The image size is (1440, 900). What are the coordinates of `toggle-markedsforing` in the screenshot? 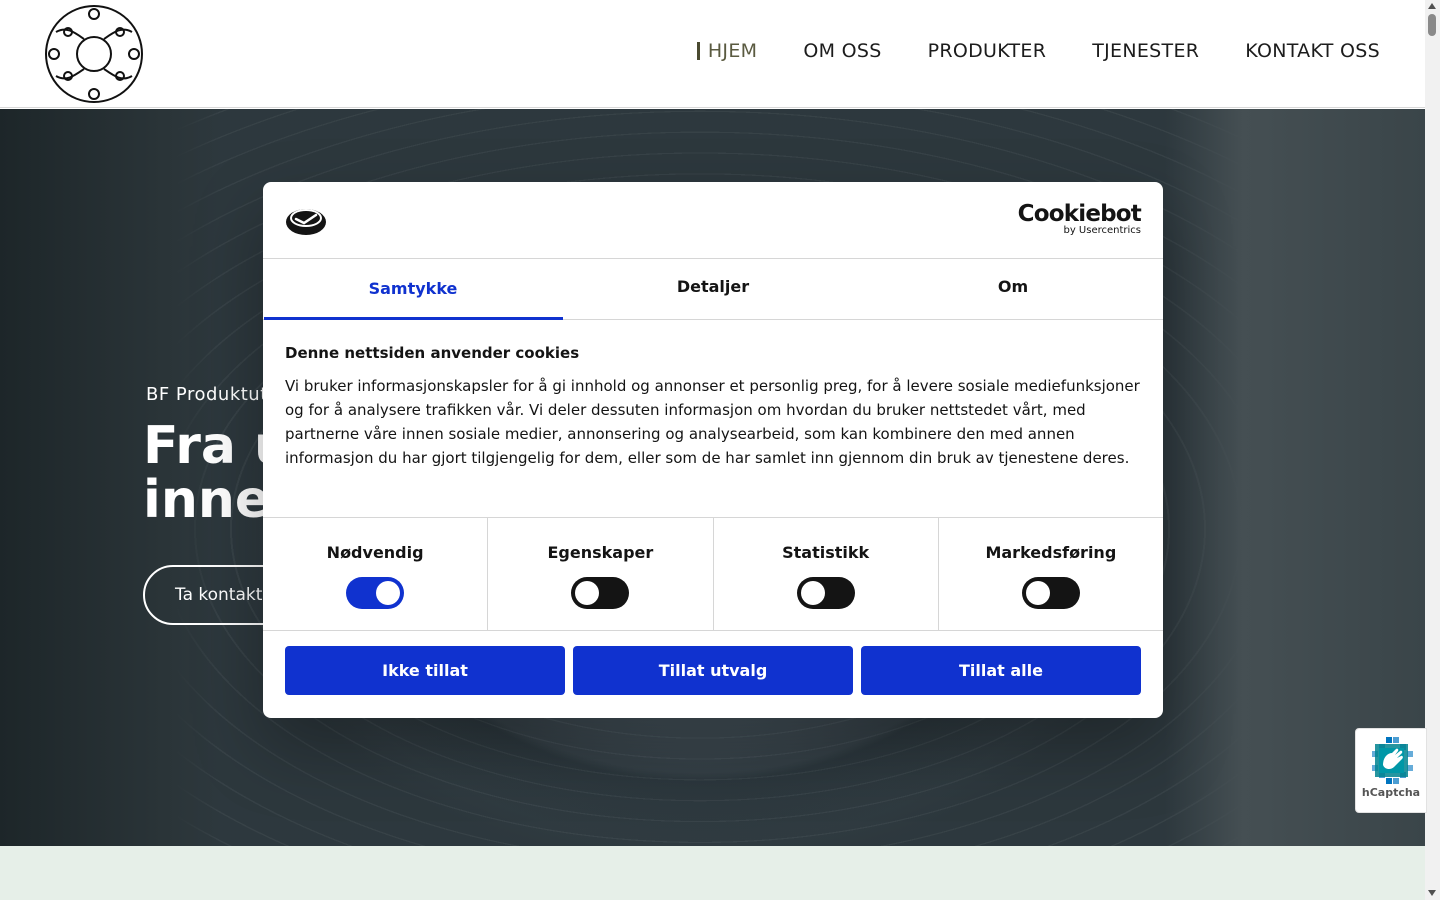 It's located at (1050, 593).